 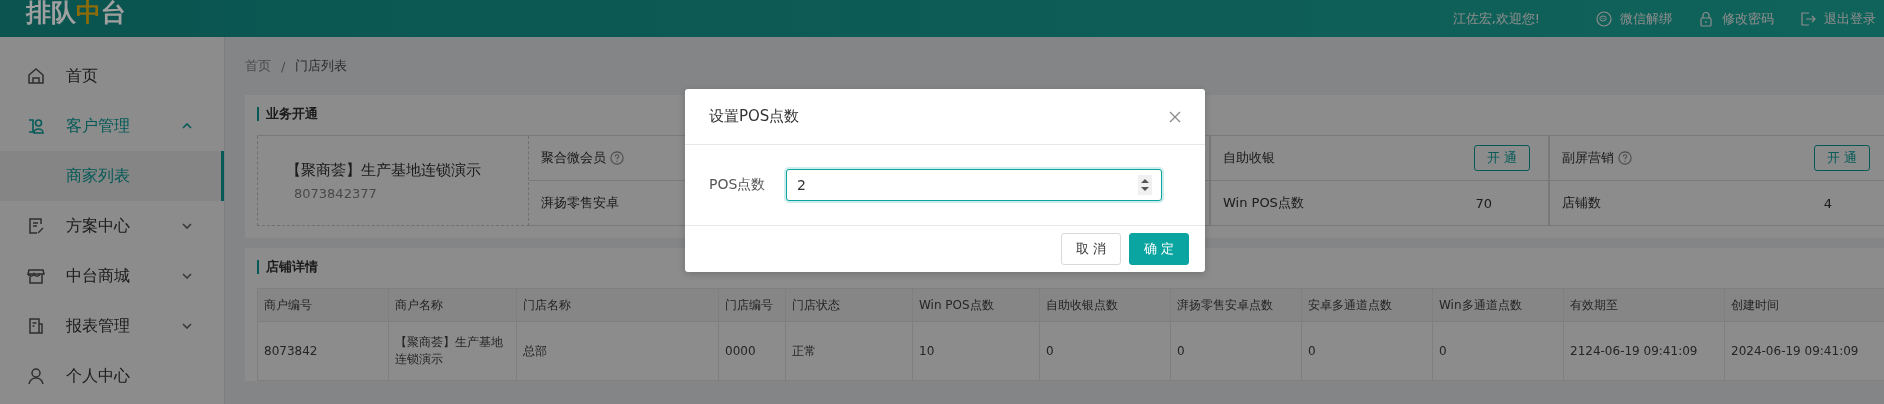 What do you see at coordinates (384, 170) in the screenshot?
I see `merchant-name: 【聚商荟】生产基地连锁演示` at bounding box center [384, 170].